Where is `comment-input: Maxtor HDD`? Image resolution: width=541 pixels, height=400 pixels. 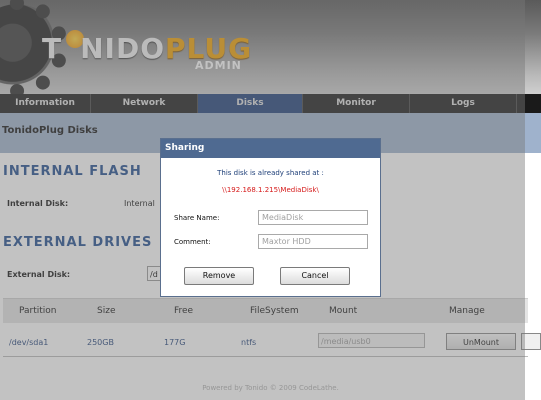 comment-input: Maxtor HDD is located at coordinates (313, 241).